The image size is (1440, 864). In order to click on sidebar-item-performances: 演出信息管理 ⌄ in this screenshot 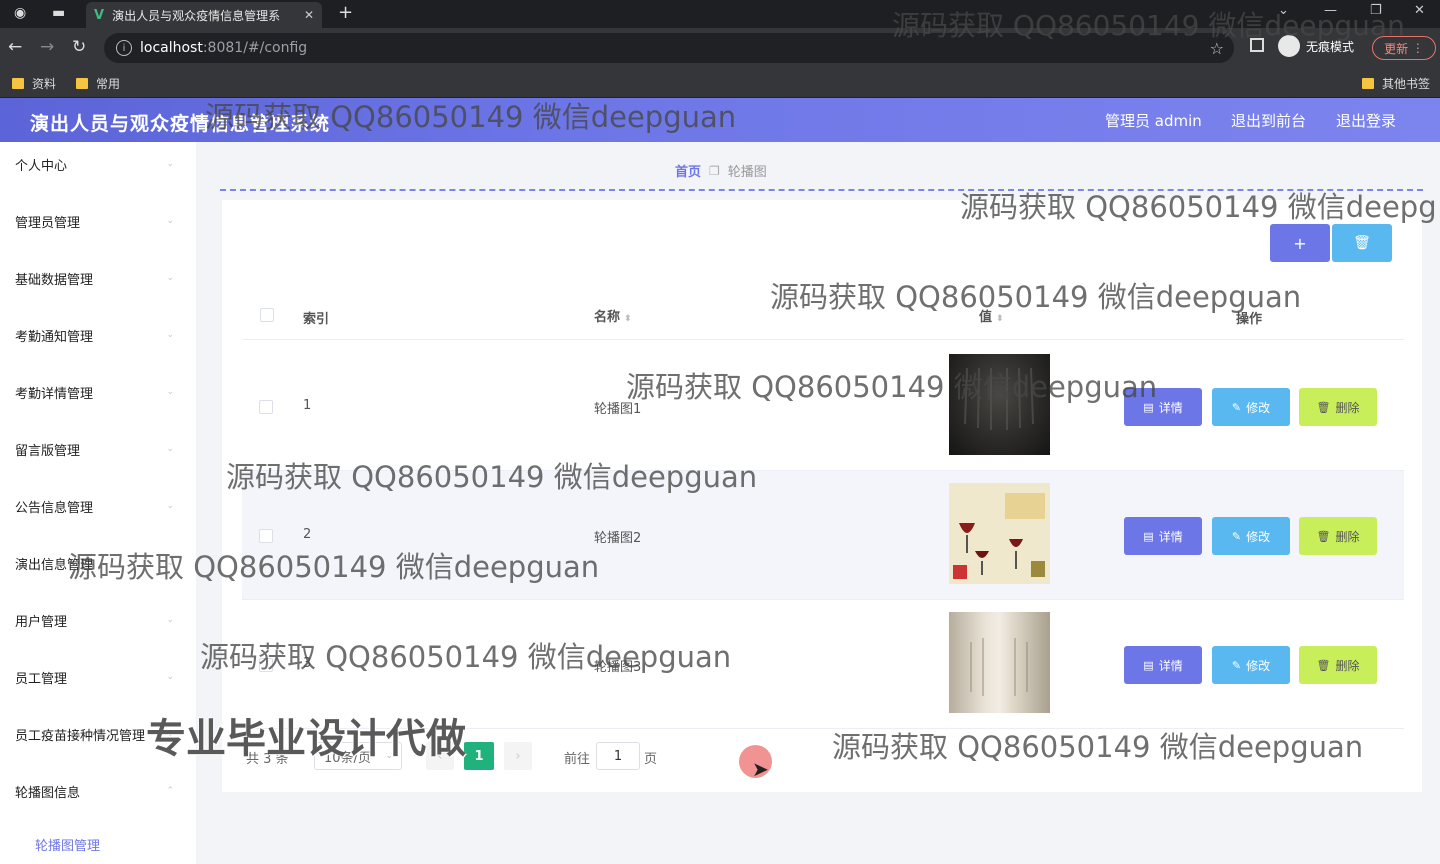, I will do `click(98, 563)`.